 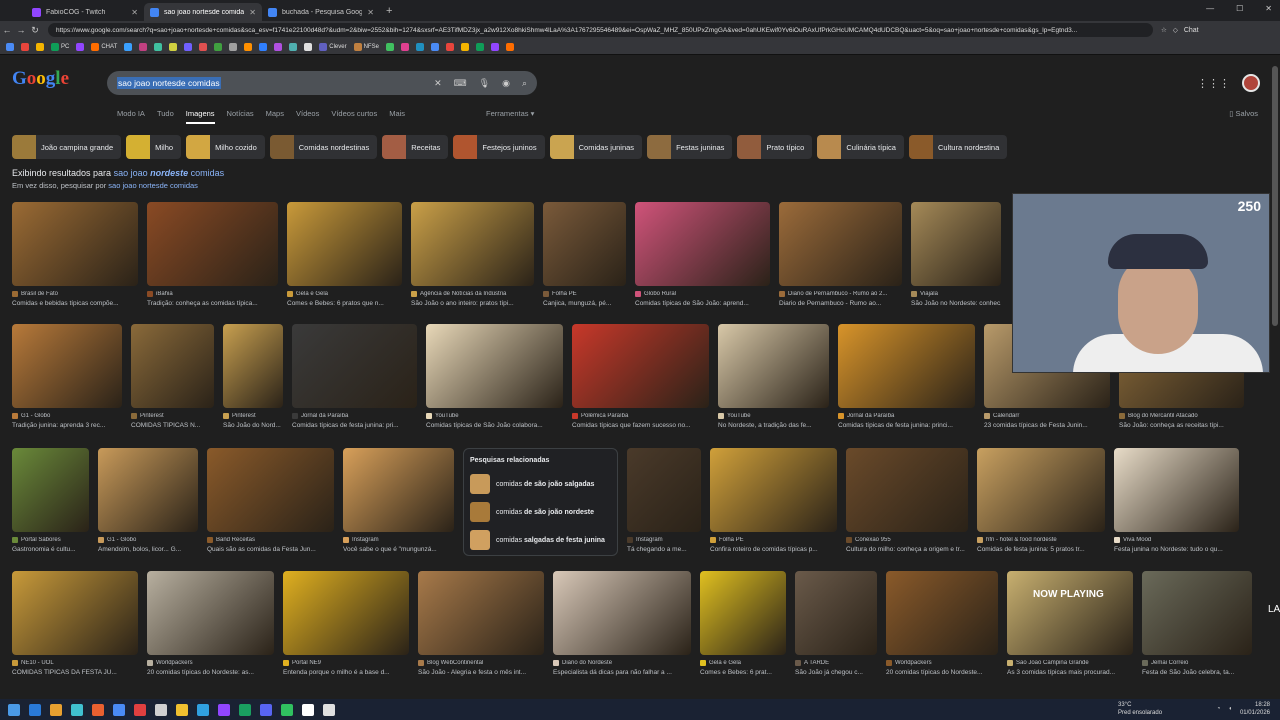 What do you see at coordinates (438, 83) in the screenshot?
I see `clear-icon: ✕` at bounding box center [438, 83].